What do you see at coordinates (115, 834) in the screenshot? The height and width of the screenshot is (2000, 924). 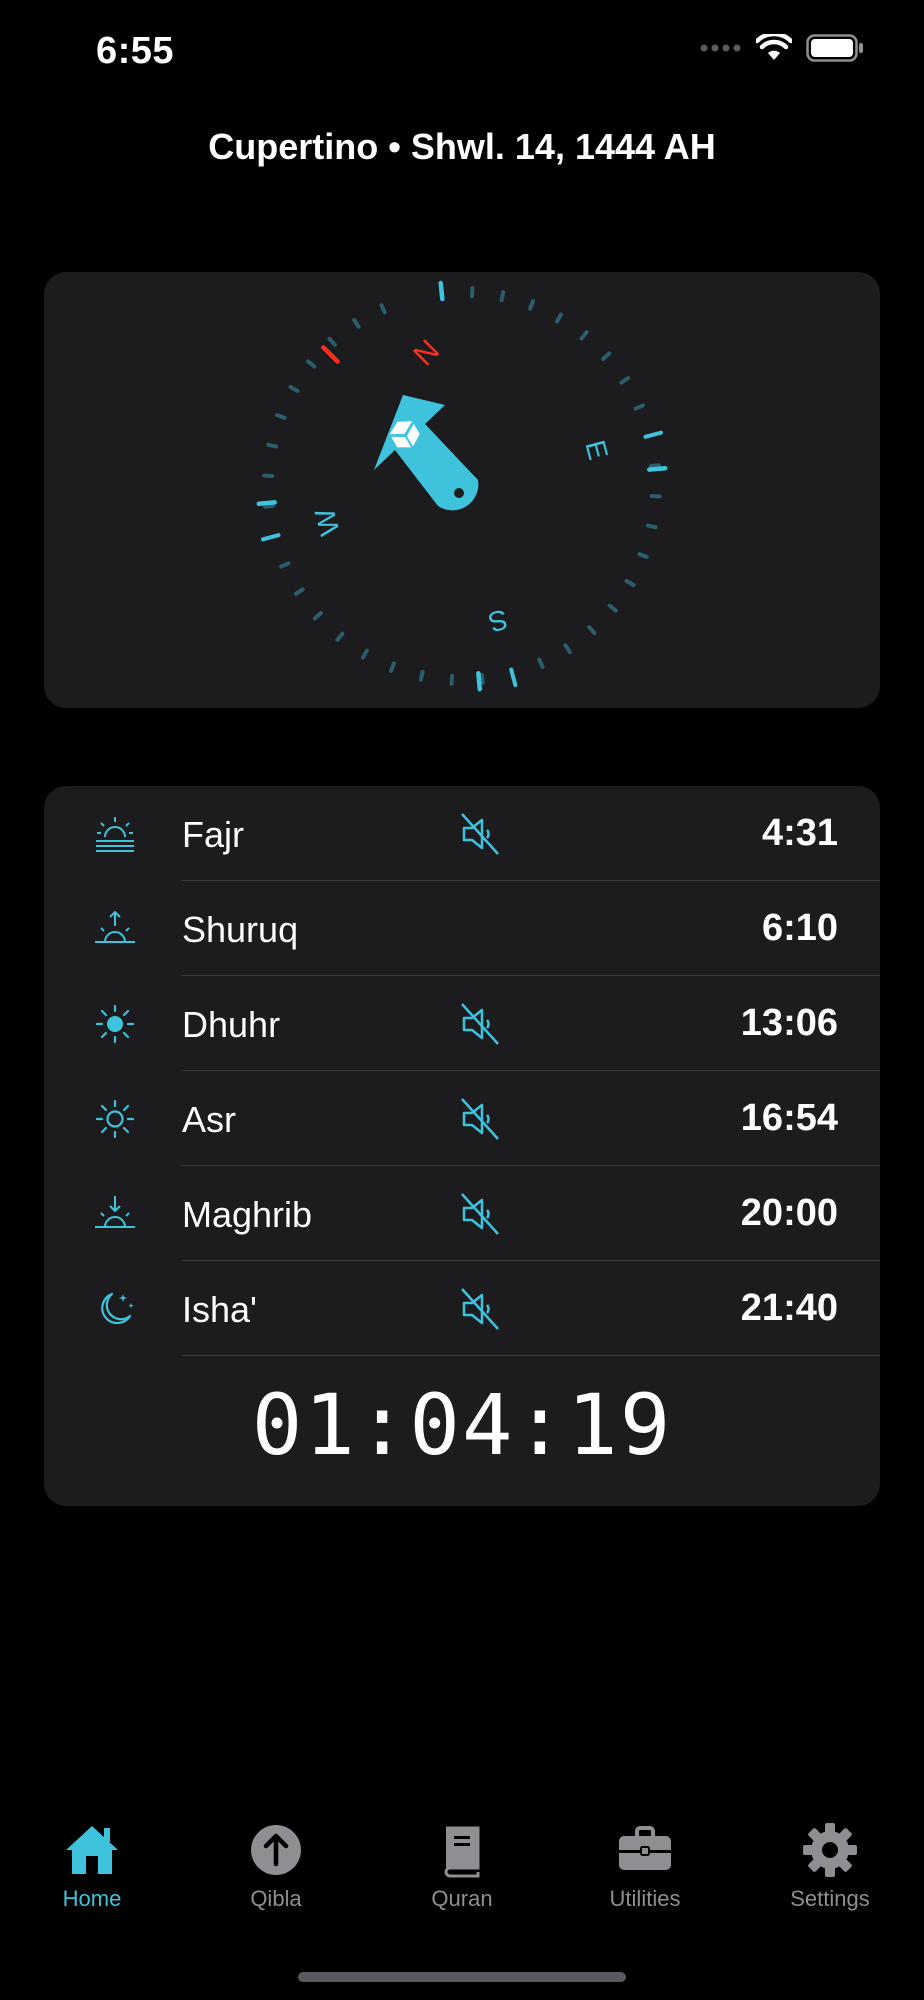 I see `sunrise-lines-icon` at bounding box center [115, 834].